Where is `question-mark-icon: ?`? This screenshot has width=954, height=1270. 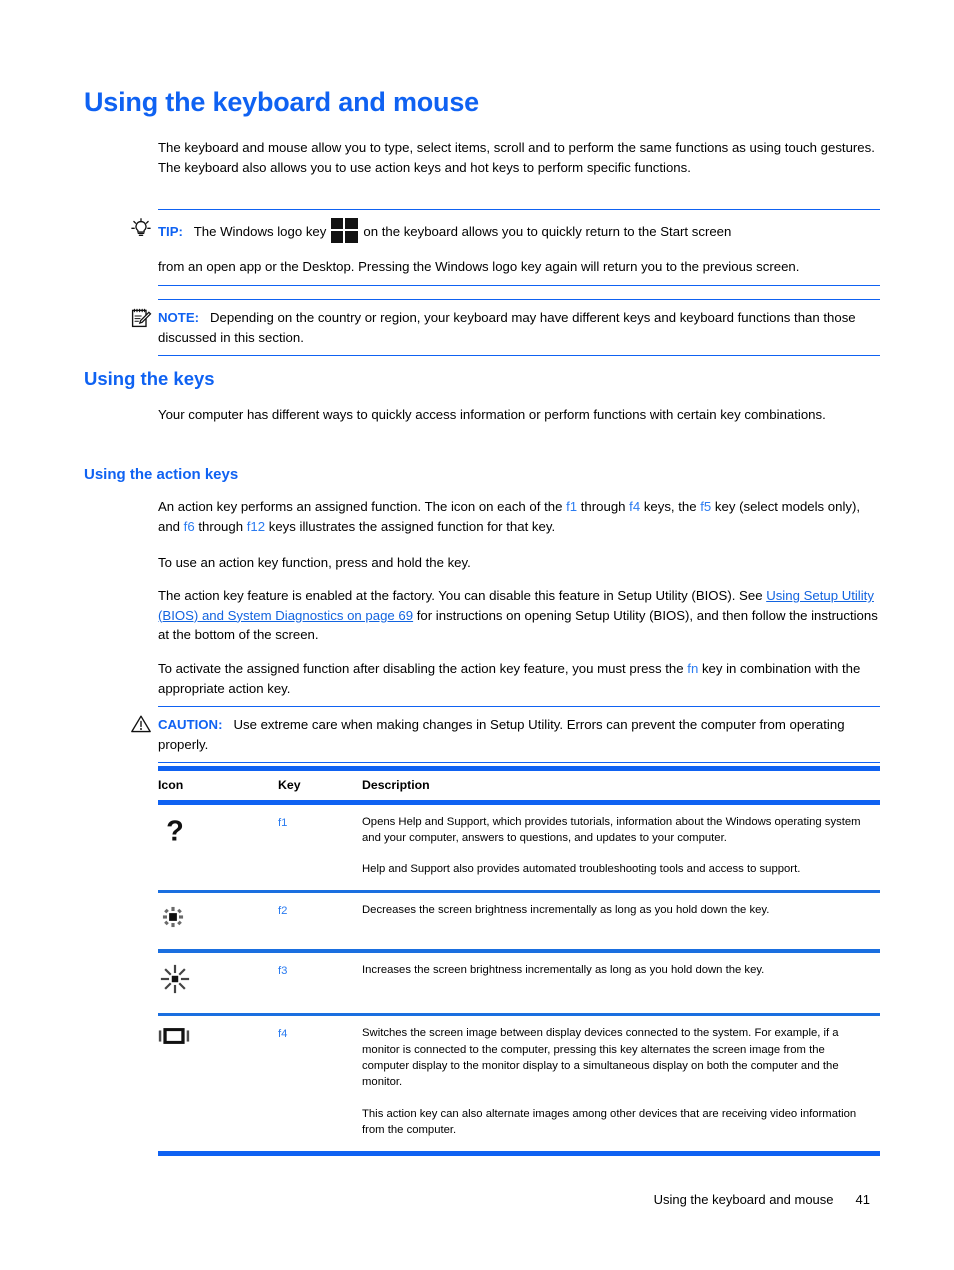 question-mark-icon: ? is located at coordinates (175, 835).